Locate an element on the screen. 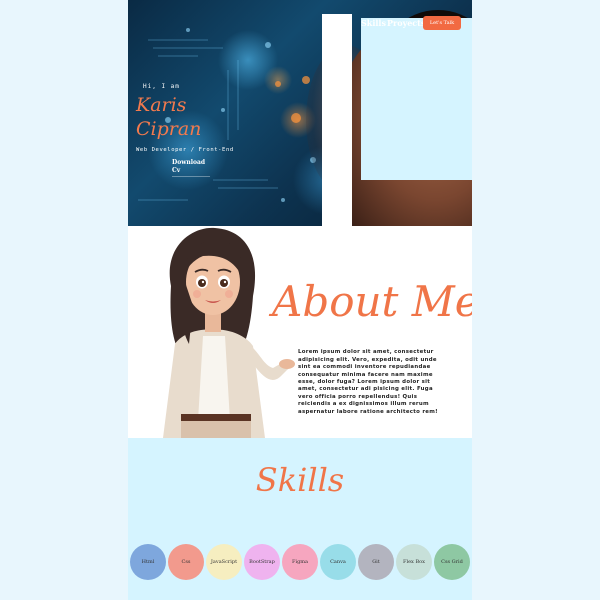 This screenshot has height=600, width=600. skill-css: Css is located at coordinates (186, 562).